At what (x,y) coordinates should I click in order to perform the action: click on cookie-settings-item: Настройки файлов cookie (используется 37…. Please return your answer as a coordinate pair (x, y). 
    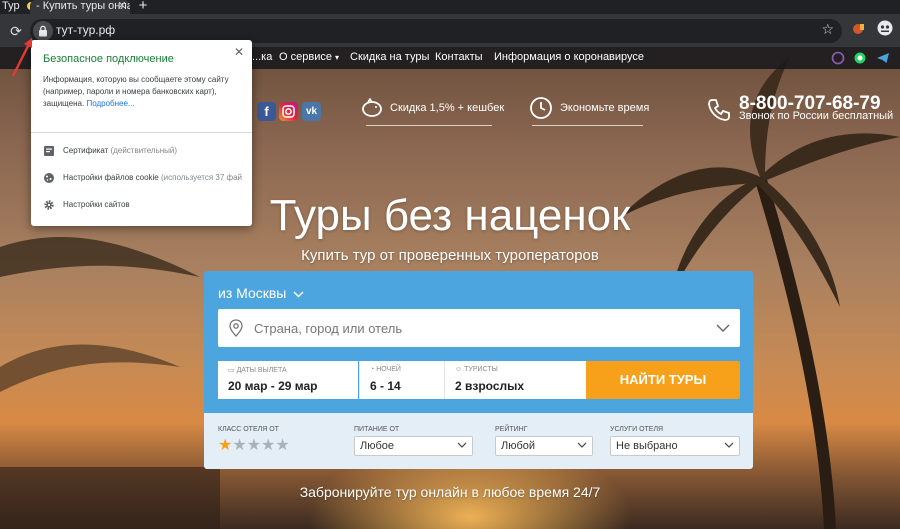
    Looking at the image, I should click on (145, 178).